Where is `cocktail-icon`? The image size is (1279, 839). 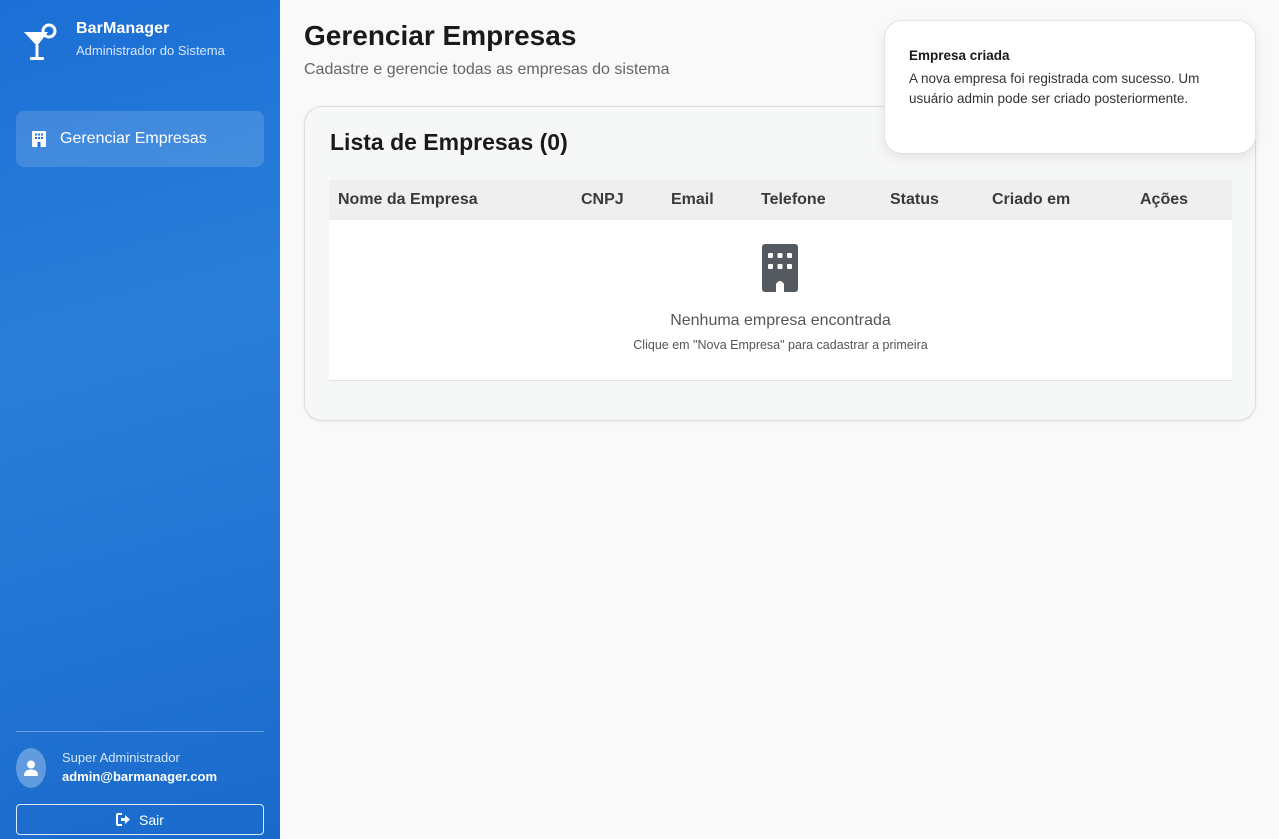
cocktail-icon is located at coordinates (40, 41).